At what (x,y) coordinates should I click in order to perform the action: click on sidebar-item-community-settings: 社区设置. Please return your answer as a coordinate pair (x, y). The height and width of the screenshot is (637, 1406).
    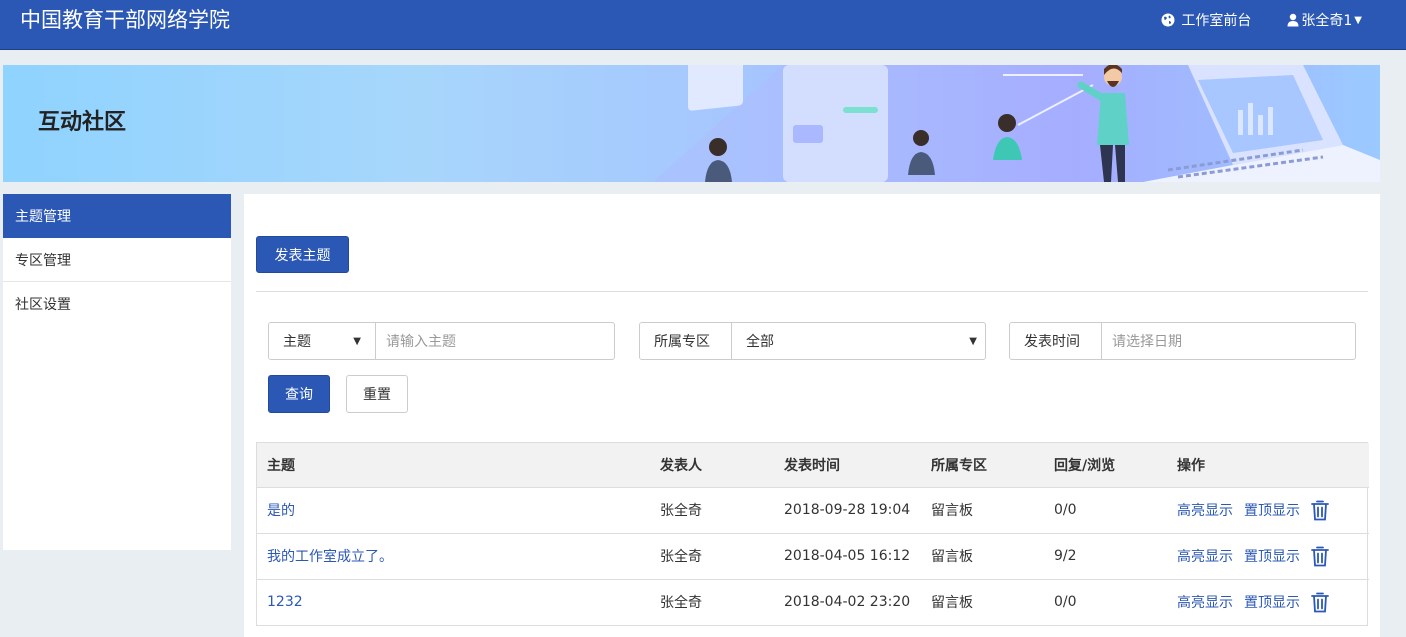
    Looking at the image, I should click on (117, 304).